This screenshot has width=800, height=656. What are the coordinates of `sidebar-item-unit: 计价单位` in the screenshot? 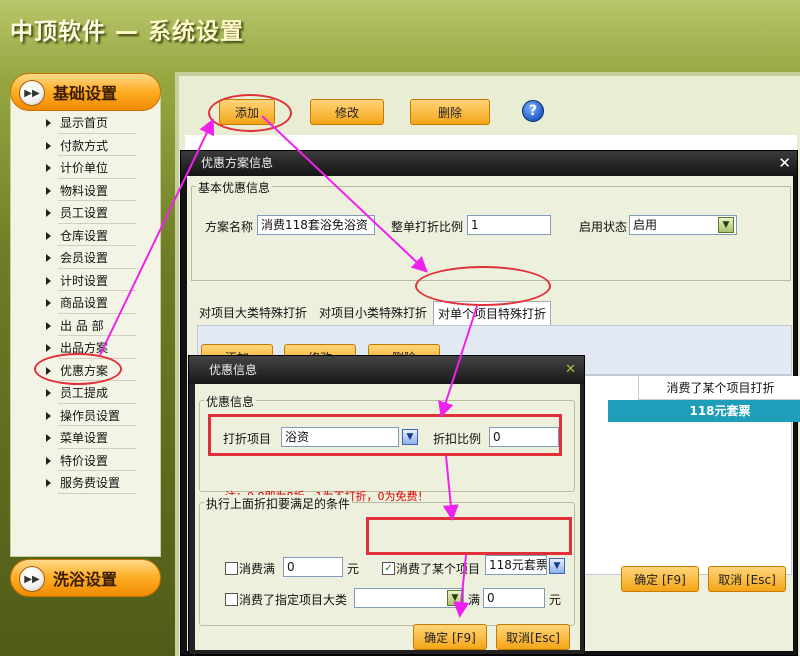 It's located at (85, 169).